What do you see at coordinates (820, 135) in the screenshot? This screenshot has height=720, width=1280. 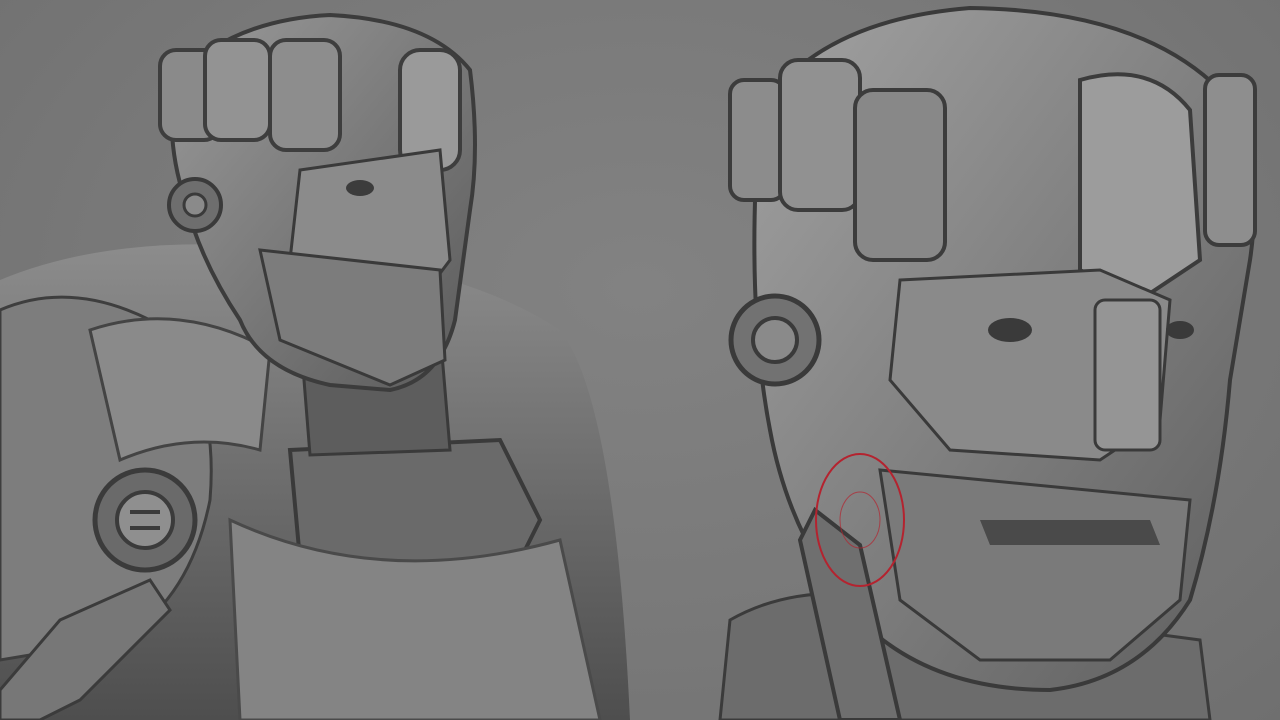 I see `helmet-panel-b` at bounding box center [820, 135].